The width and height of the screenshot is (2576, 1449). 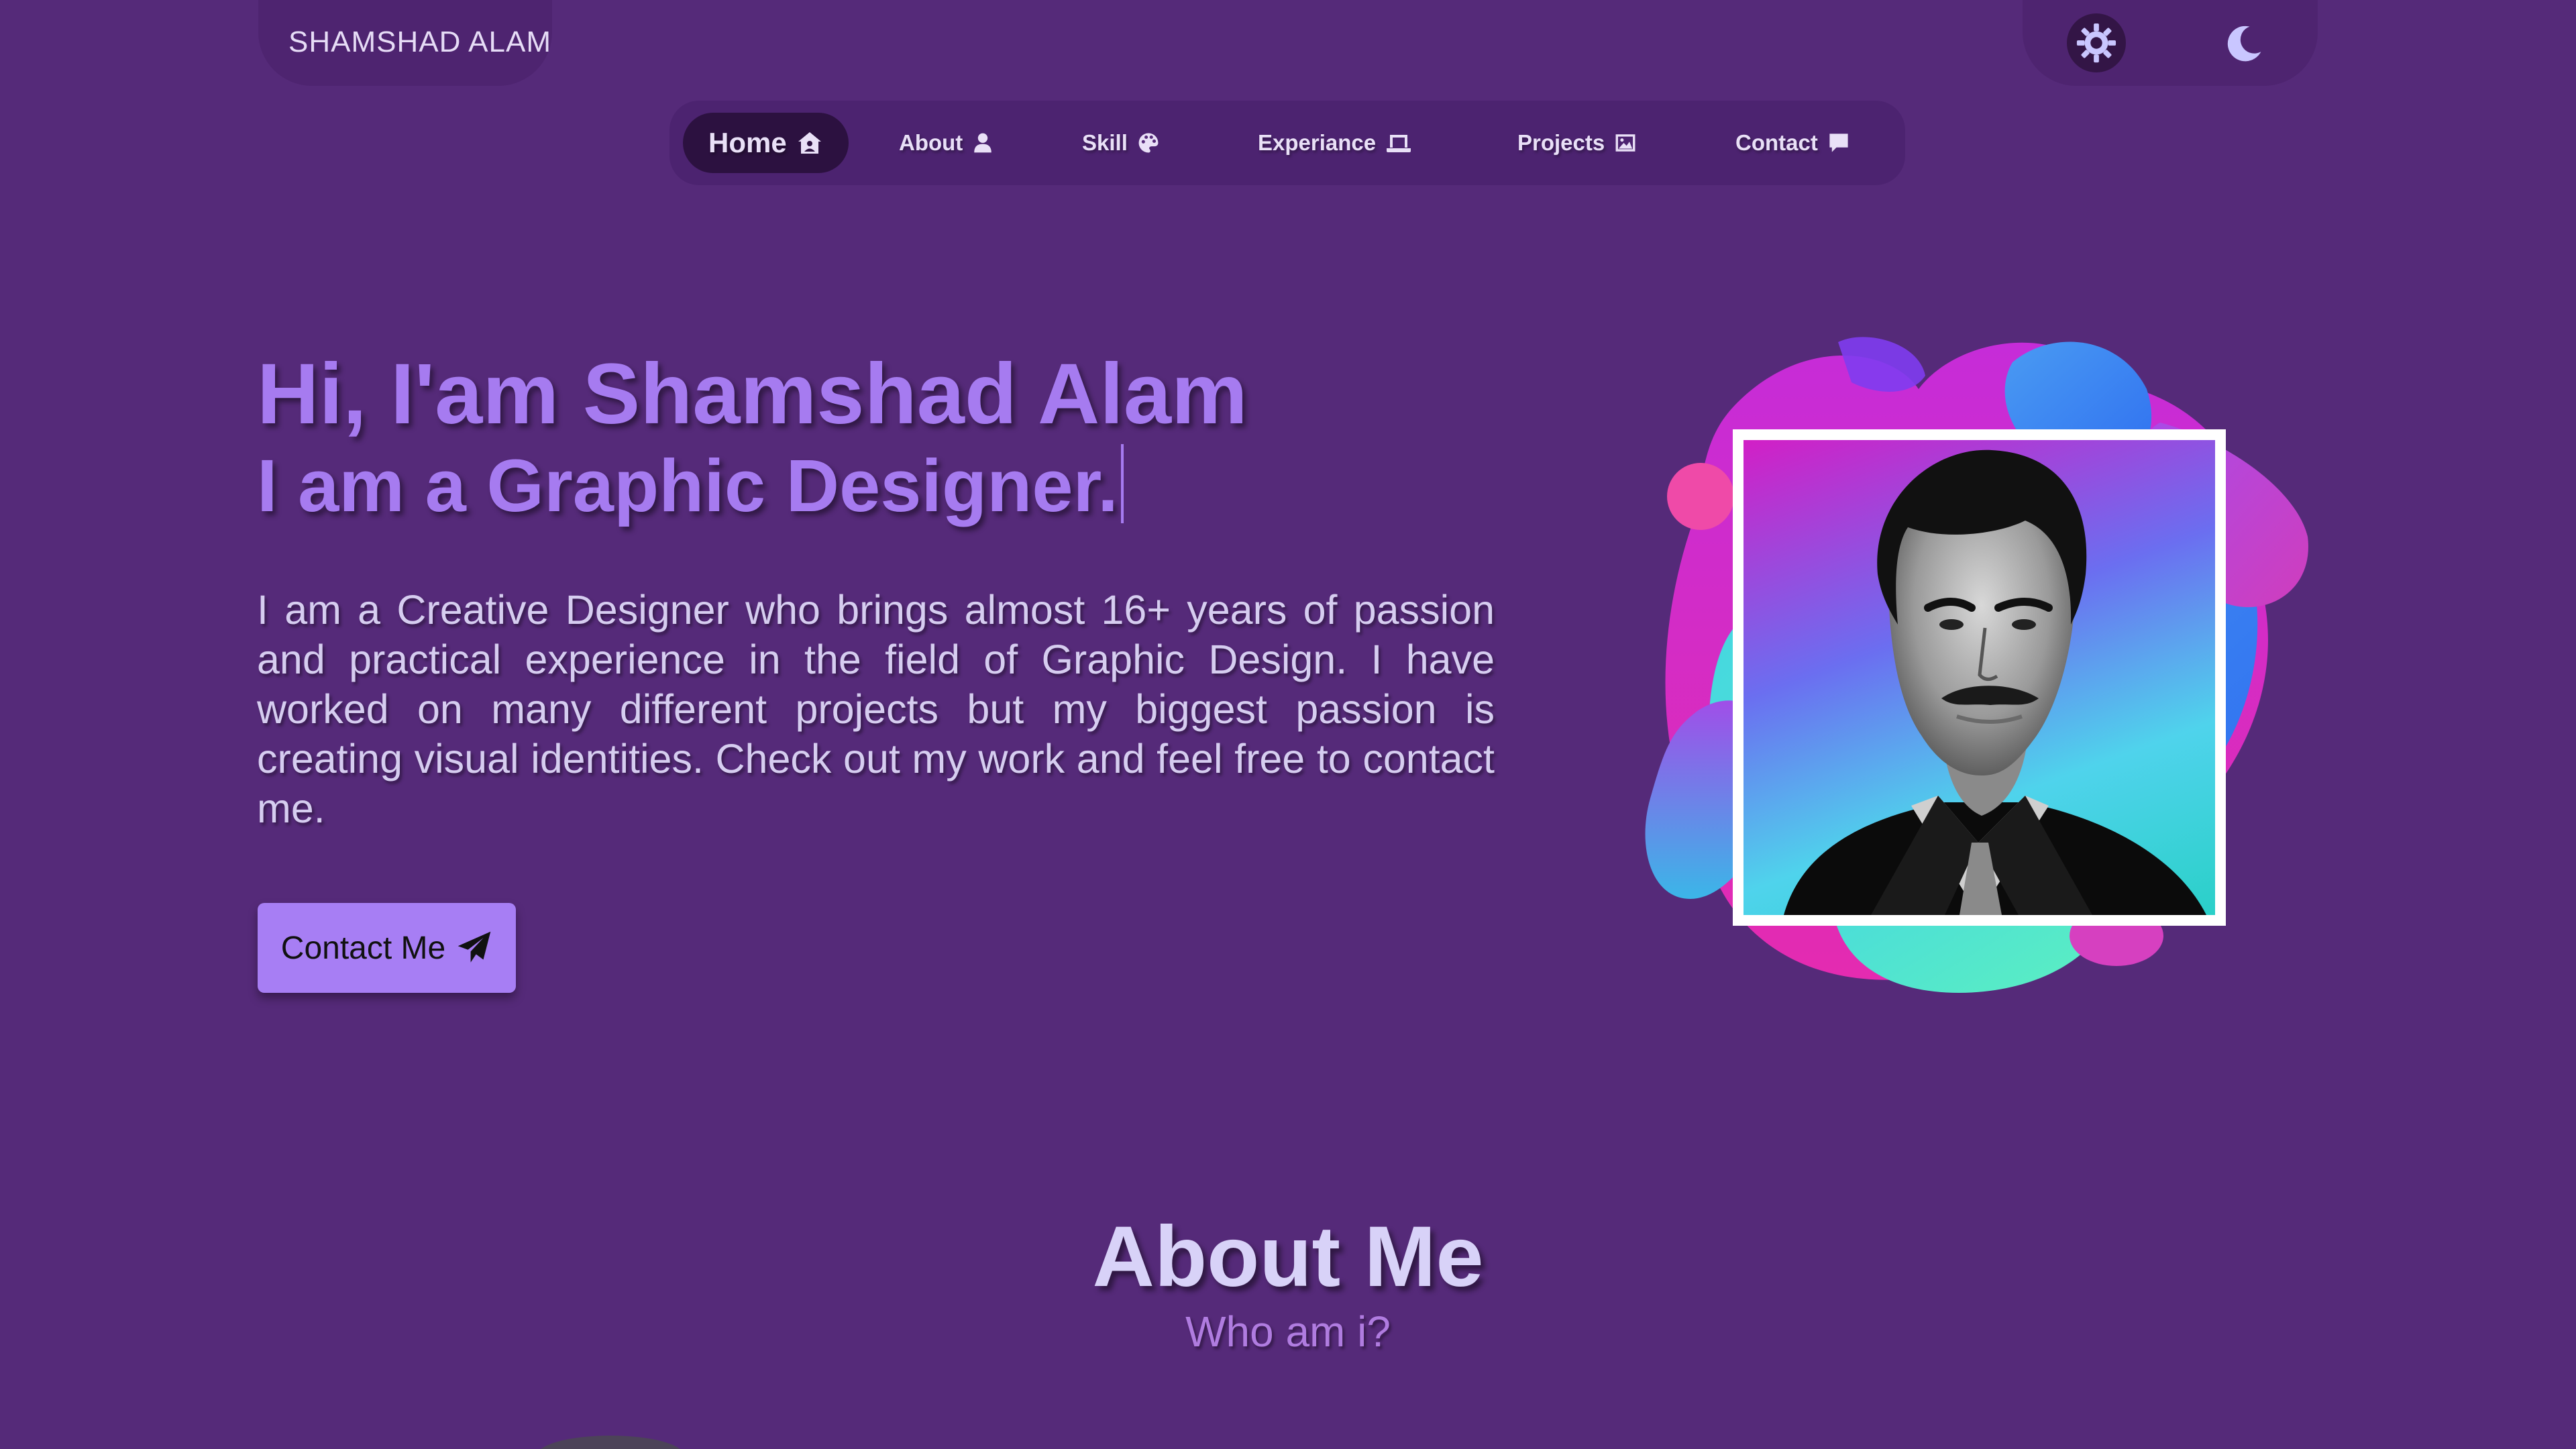 I want to click on light-theme-button, so click(x=2096, y=42).